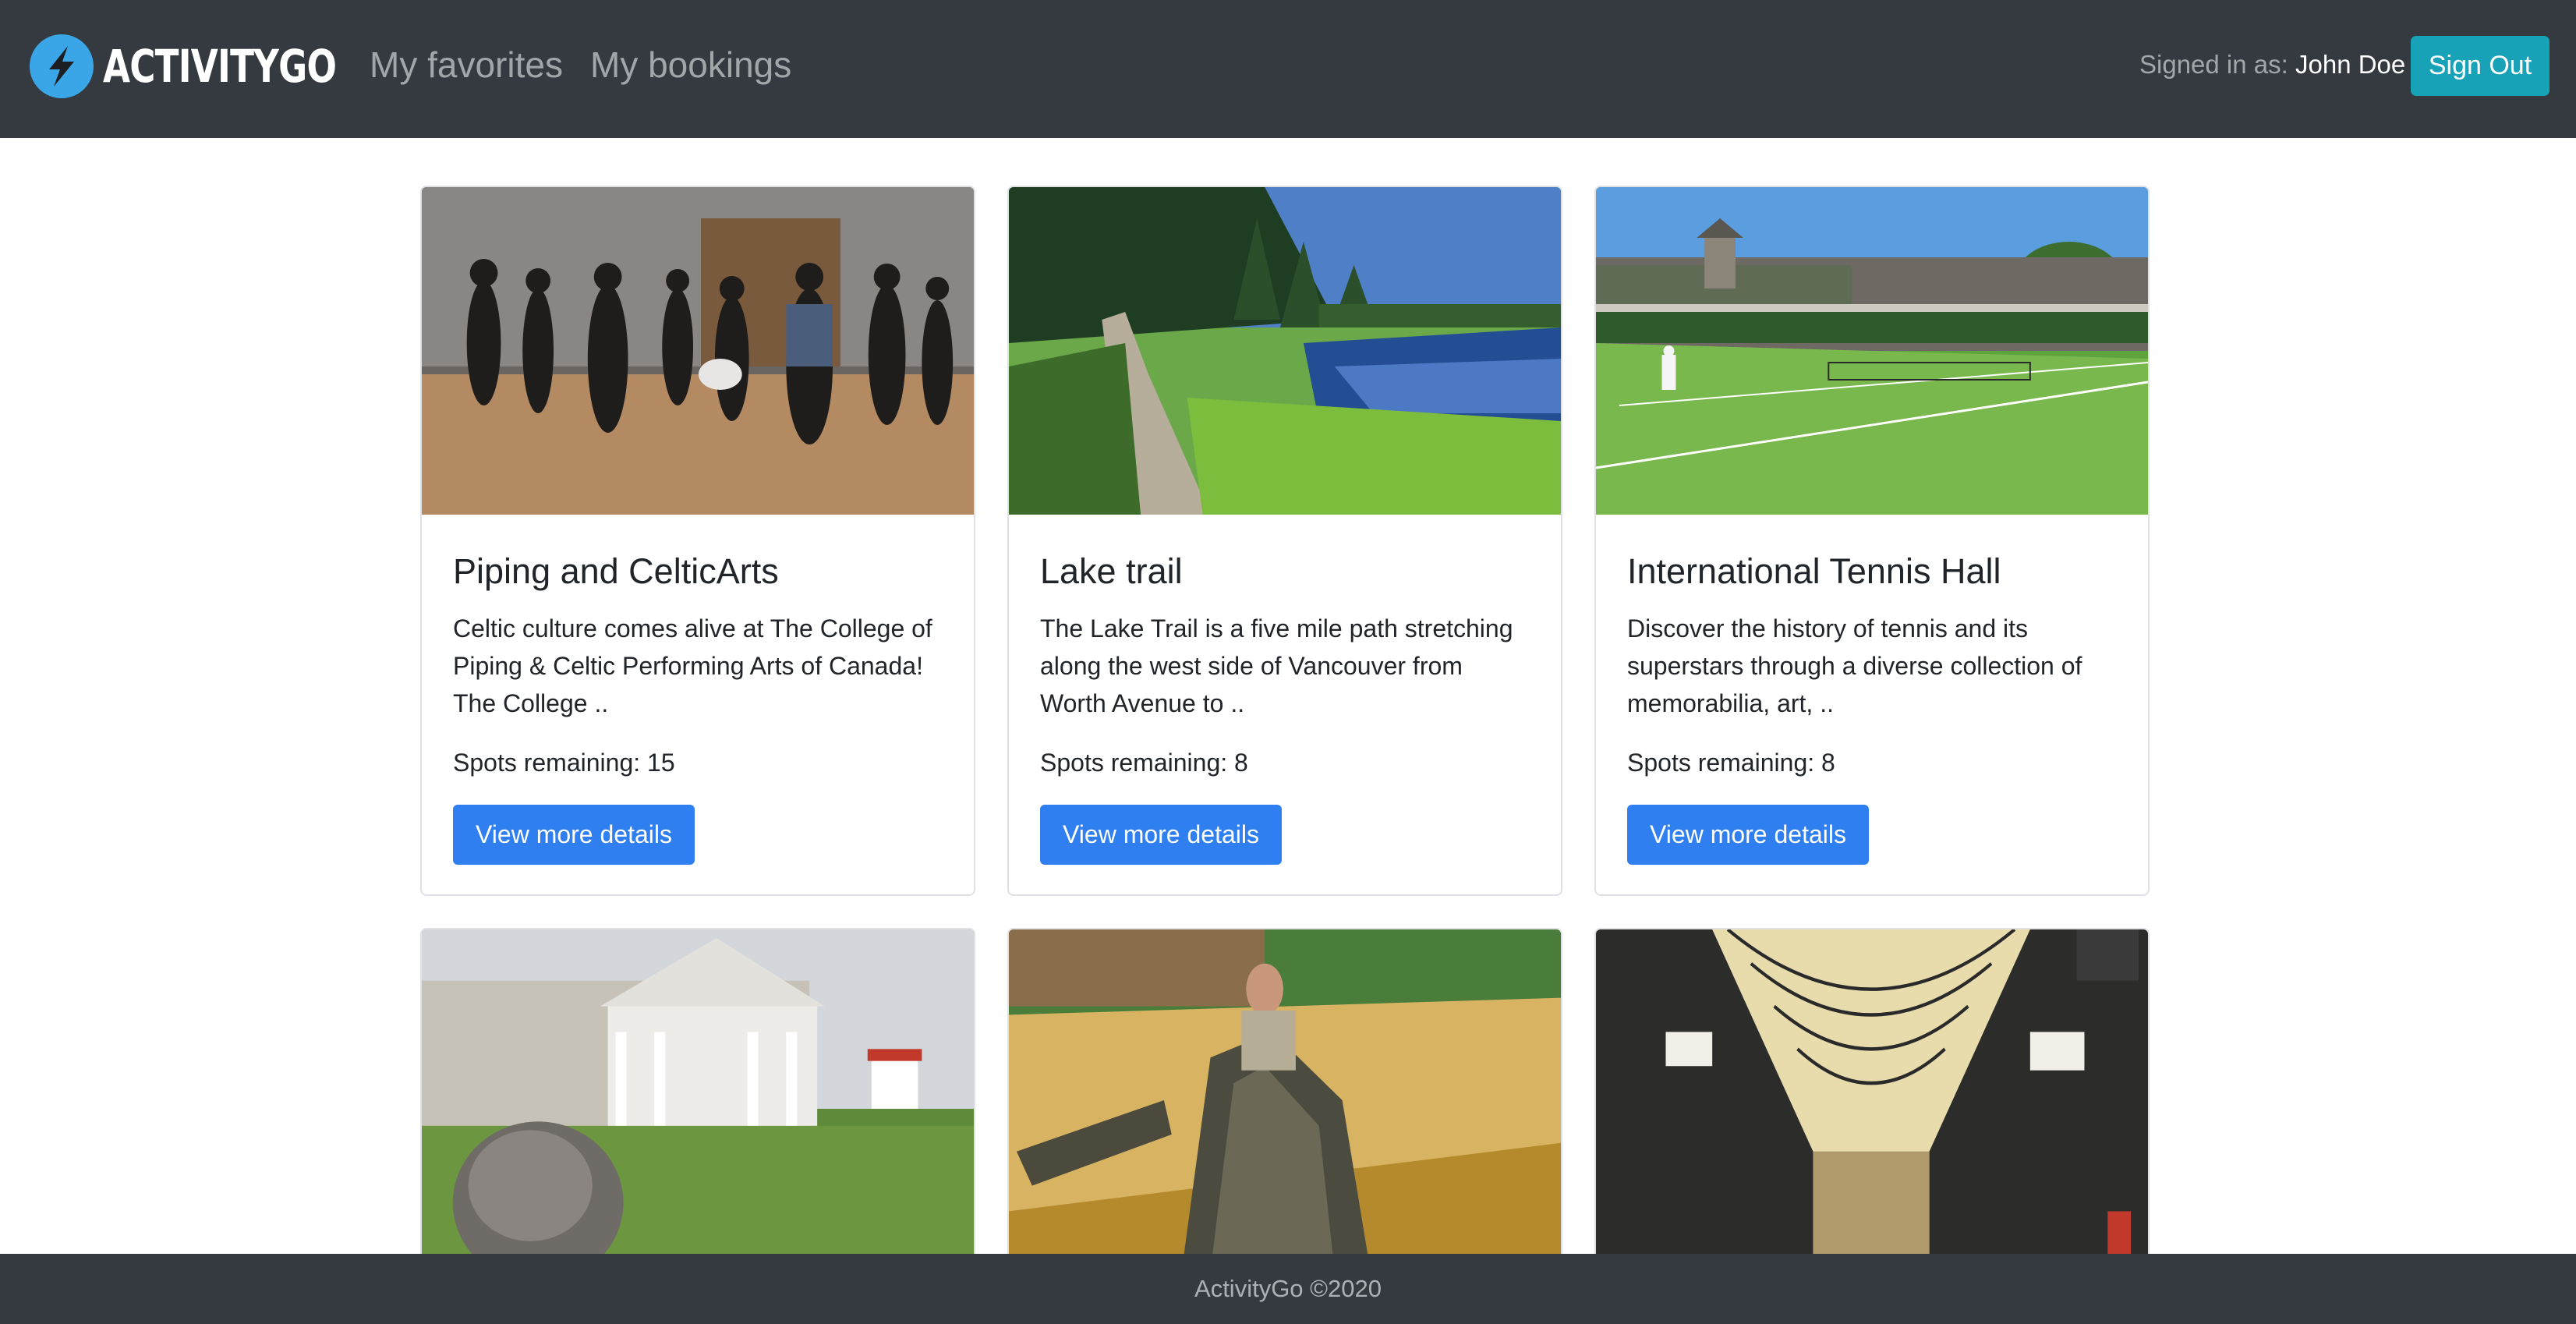 The height and width of the screenshot is (1324, 2576). Describe the element at coordinates (1288, 1289) in the screenshot. I see `footer: ActivityGo ©2020` at that location.